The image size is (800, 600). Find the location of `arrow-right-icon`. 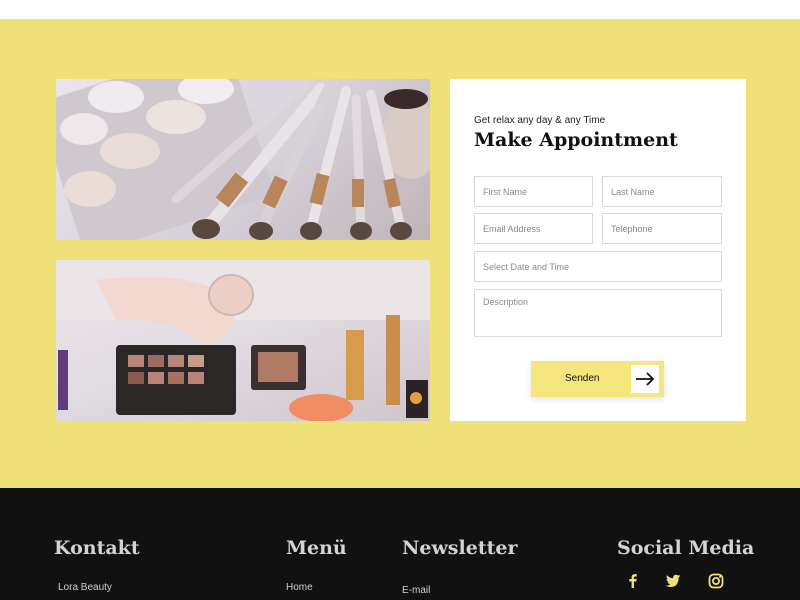

arrow-right-icon is located at coordinates (645, 379).